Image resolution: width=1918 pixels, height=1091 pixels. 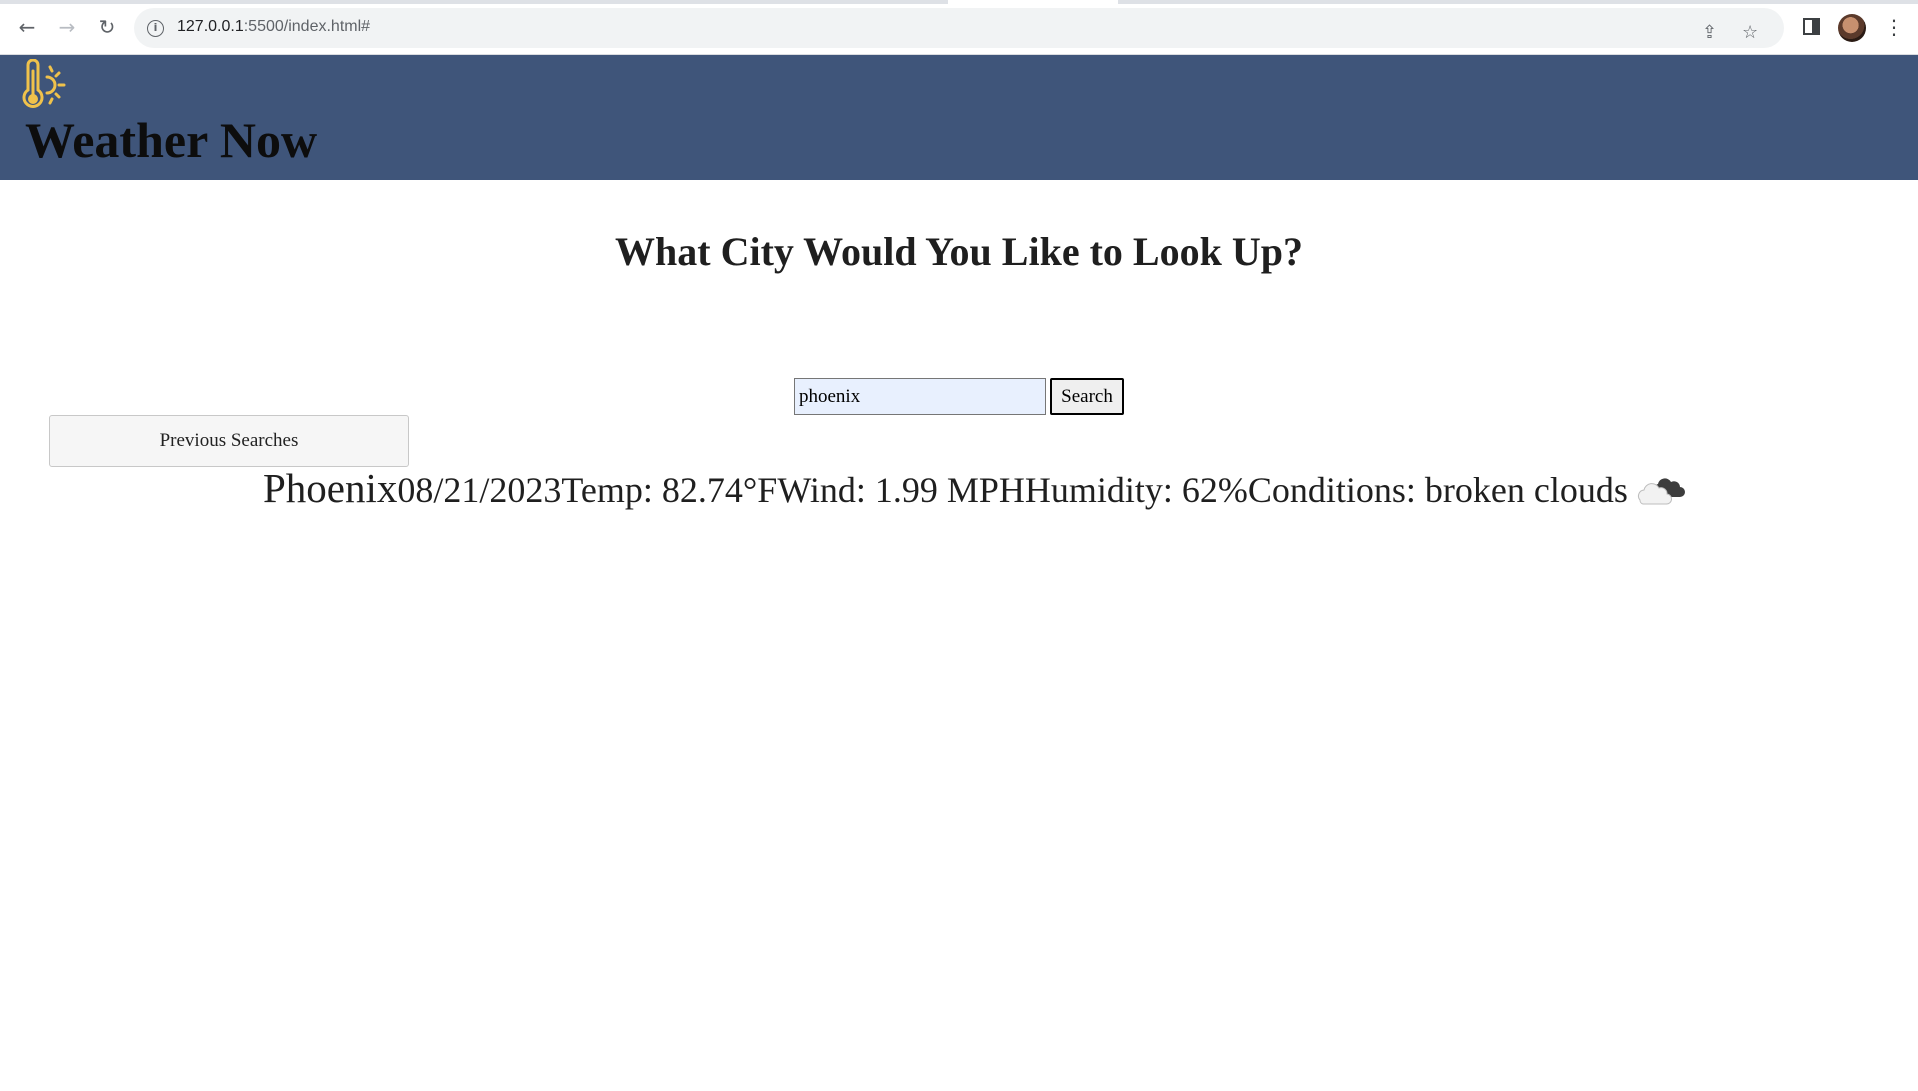 I want to click on reload-icon: ↻, so click(x=107, y=27).